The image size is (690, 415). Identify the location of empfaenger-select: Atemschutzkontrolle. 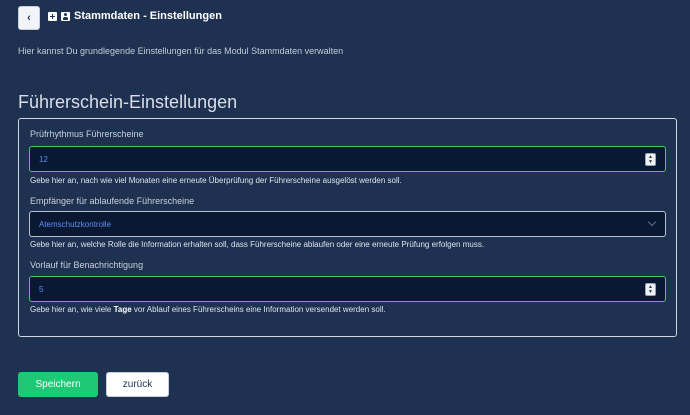
(347, 224).